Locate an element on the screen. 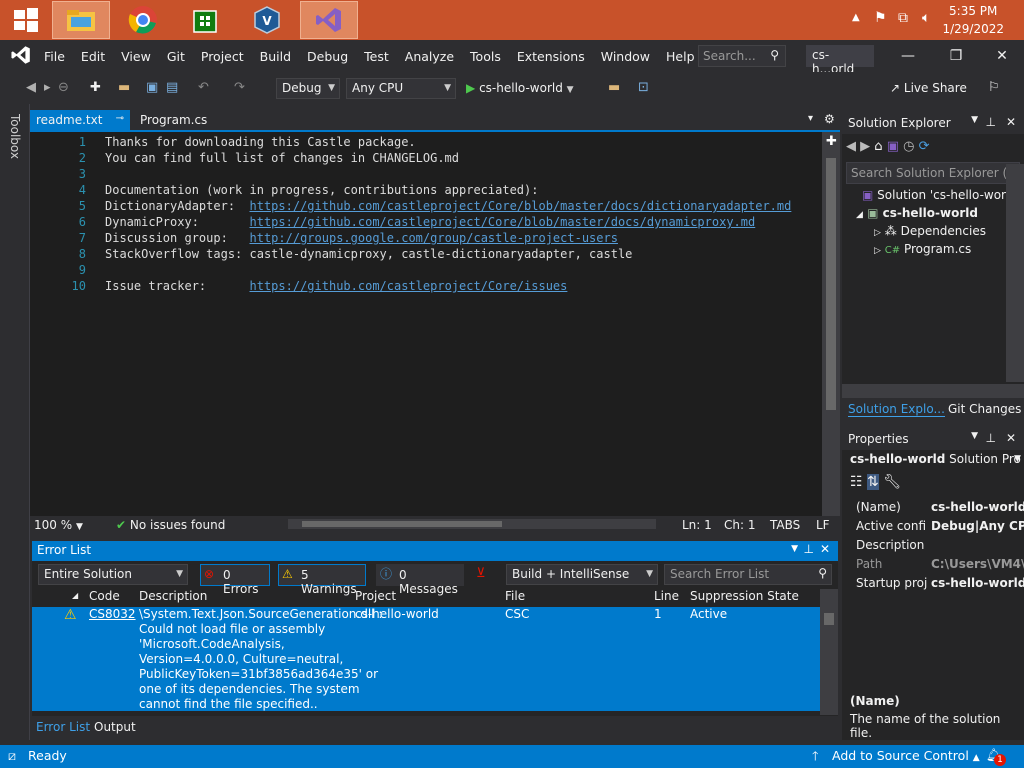 Image resolution: width=1024 pixels, height=768 pixels. prop-row-path: Path C:\Users\VM4\s is located at coordinates (940, 566).